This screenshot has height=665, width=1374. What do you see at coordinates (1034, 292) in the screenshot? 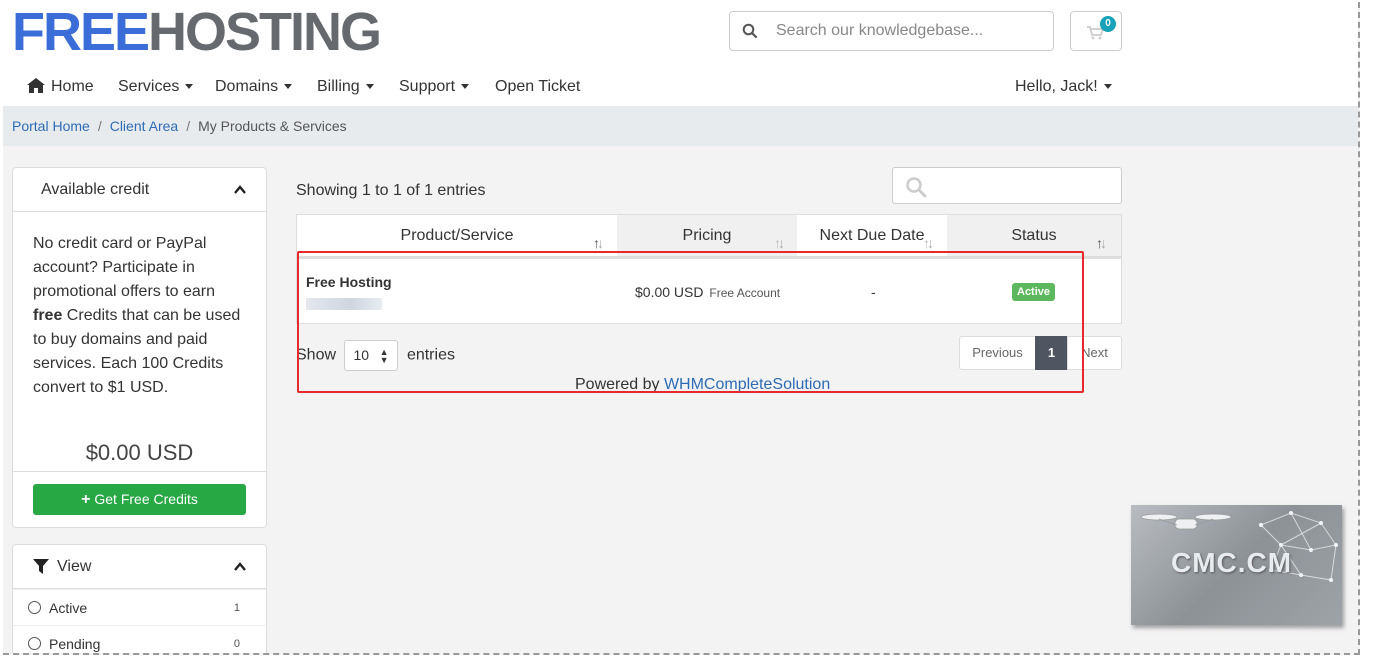
I see `status-badge: Active` at bounding box center [1034, 292].